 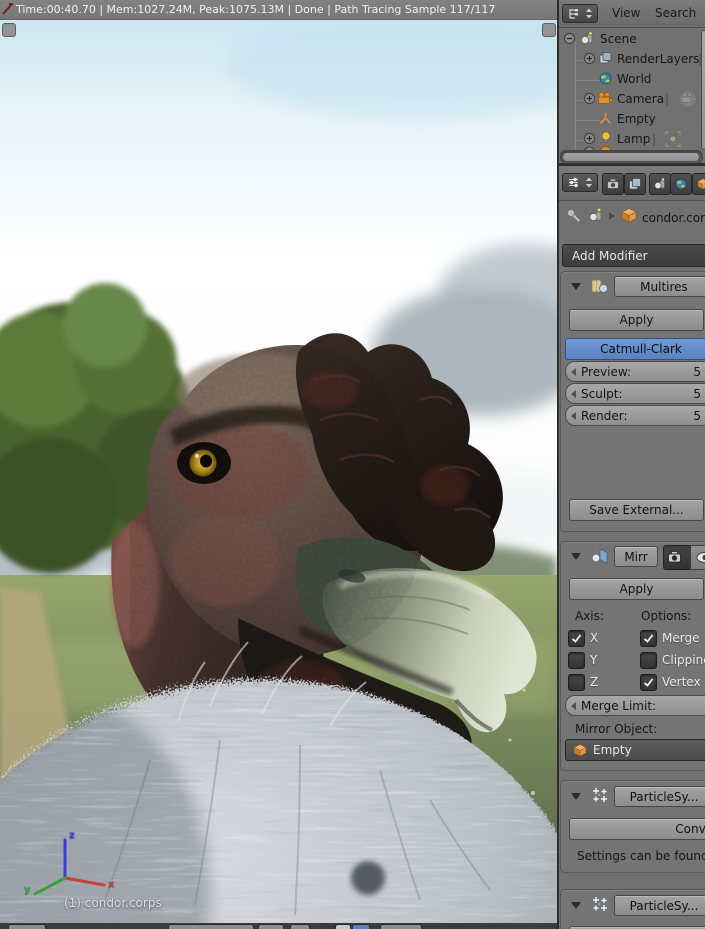 I want to click on lamp-restrict-icon, so click(x=673, y=139).